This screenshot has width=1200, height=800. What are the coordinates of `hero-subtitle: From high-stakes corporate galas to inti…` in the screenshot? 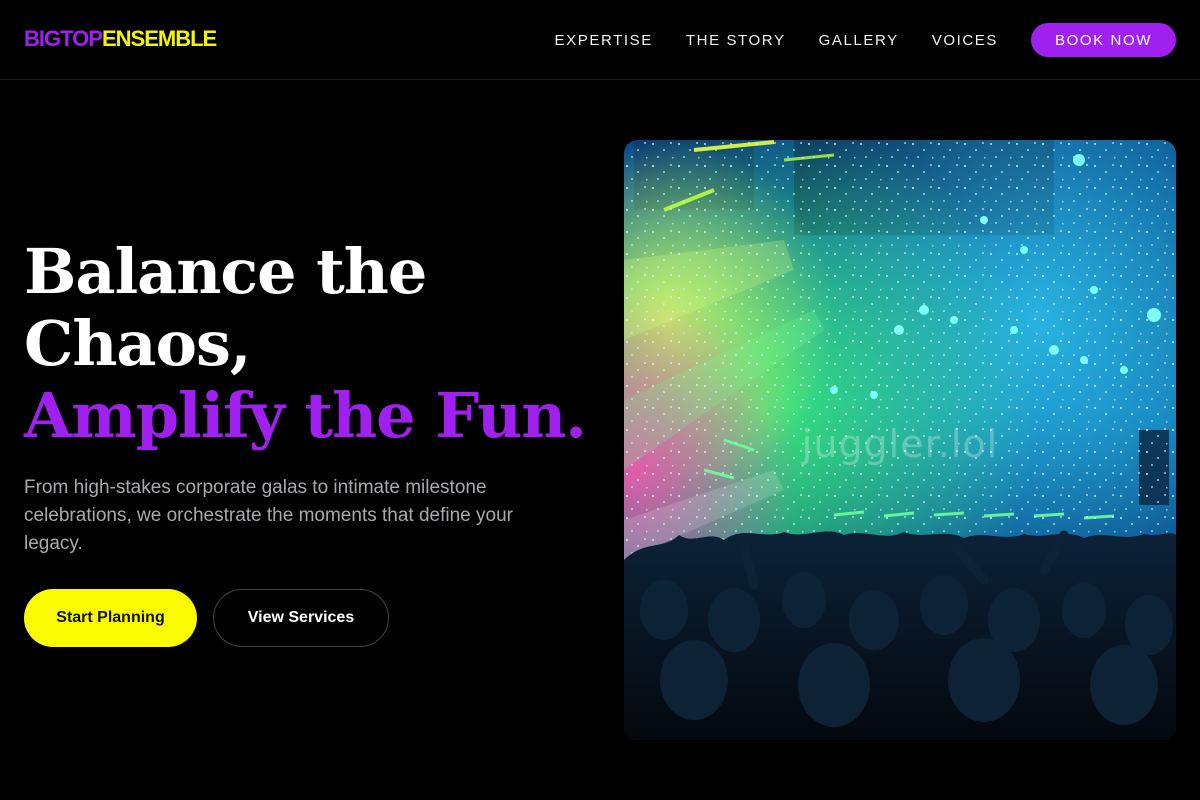 It's located at (268, 515).